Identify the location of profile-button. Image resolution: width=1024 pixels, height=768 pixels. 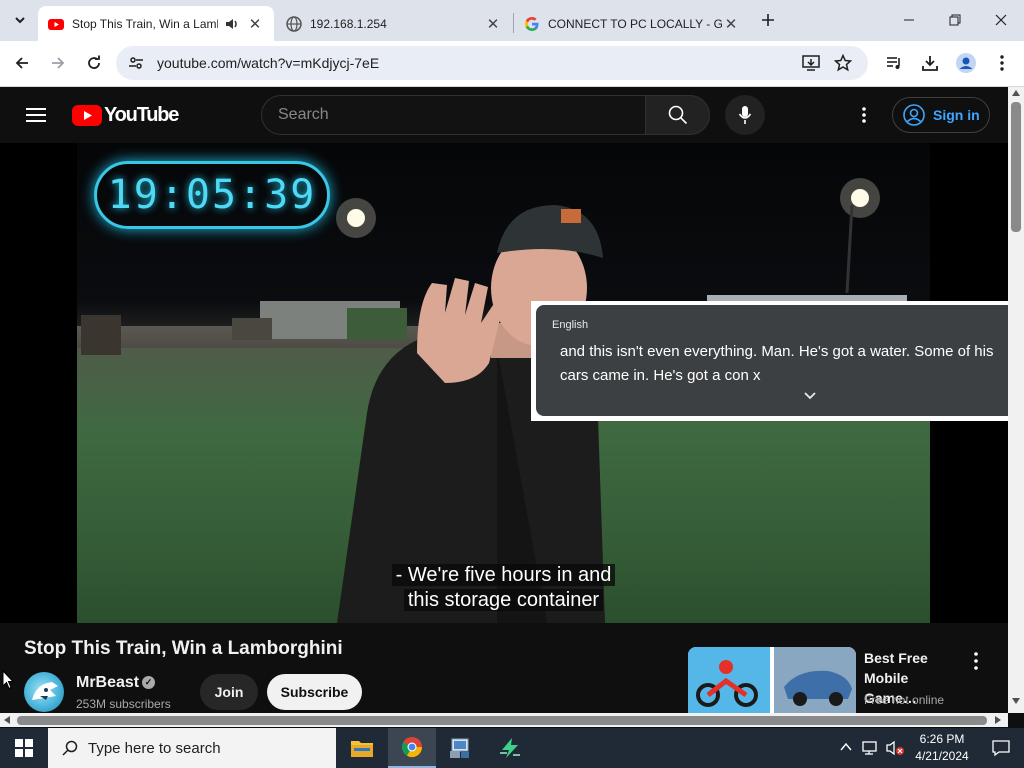
(966, 63).